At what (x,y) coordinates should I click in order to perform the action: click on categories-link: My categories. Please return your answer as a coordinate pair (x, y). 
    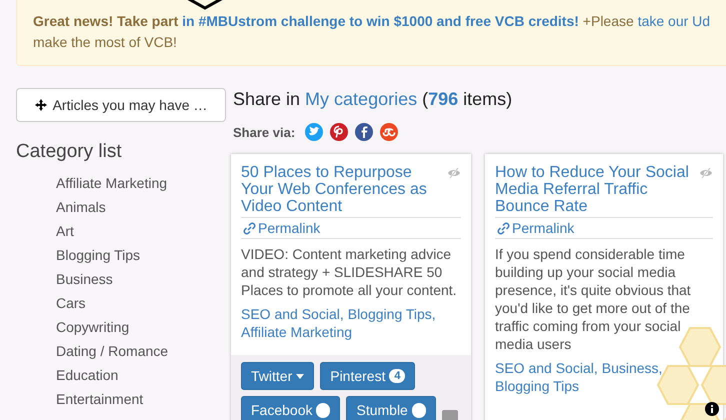
    Looking at the image, I should click on (361, 99).